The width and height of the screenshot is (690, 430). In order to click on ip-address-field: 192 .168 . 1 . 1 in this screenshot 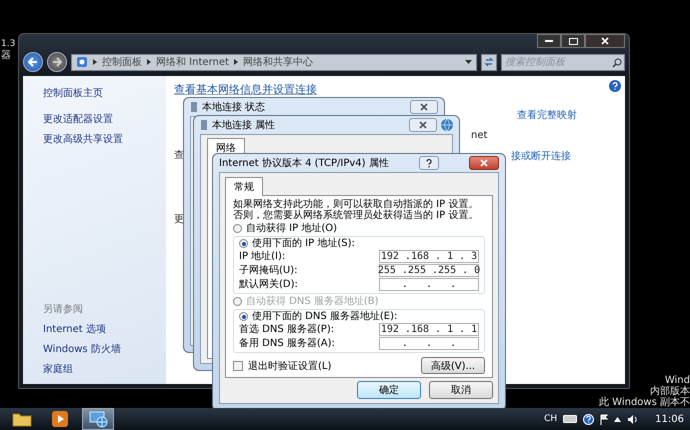, I will do `click(429, 329)`.